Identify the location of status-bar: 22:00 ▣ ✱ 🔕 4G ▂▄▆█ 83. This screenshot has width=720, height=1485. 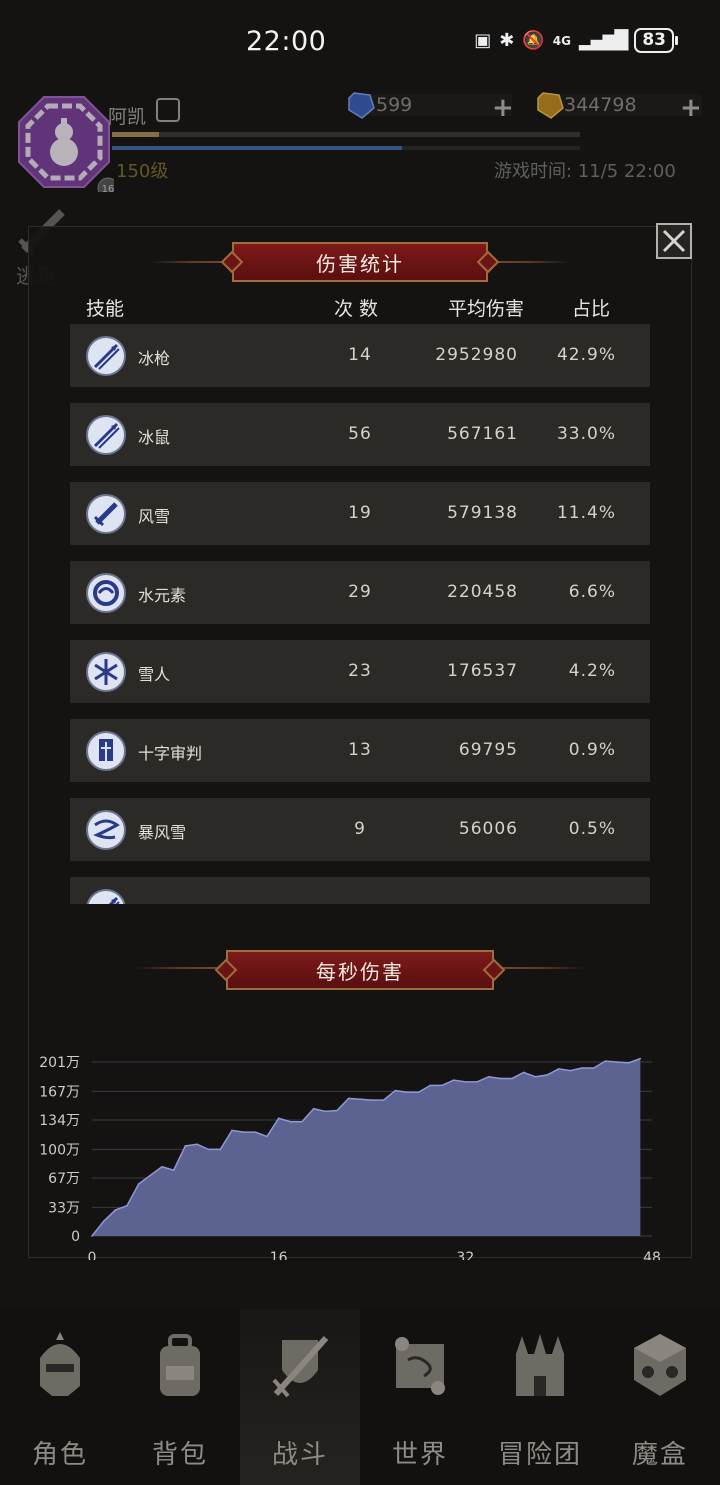
(360, 40).